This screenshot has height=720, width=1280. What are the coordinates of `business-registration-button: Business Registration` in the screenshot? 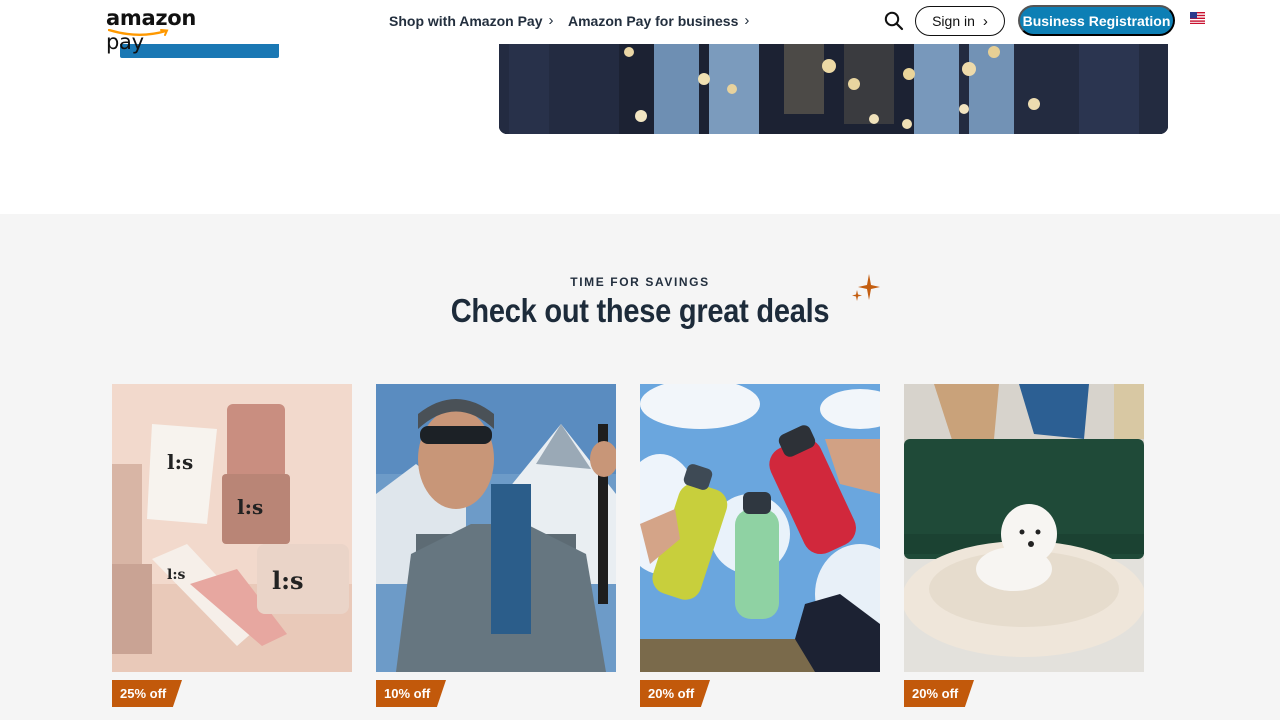 It's located at (1096, 20).